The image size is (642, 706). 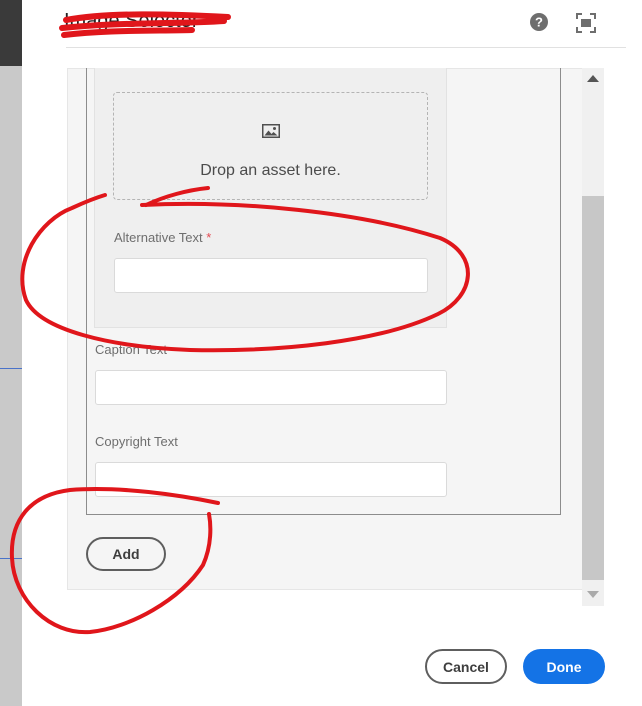 I want to click on caption-text-label: Caption Text, so click(x=131, y=349).